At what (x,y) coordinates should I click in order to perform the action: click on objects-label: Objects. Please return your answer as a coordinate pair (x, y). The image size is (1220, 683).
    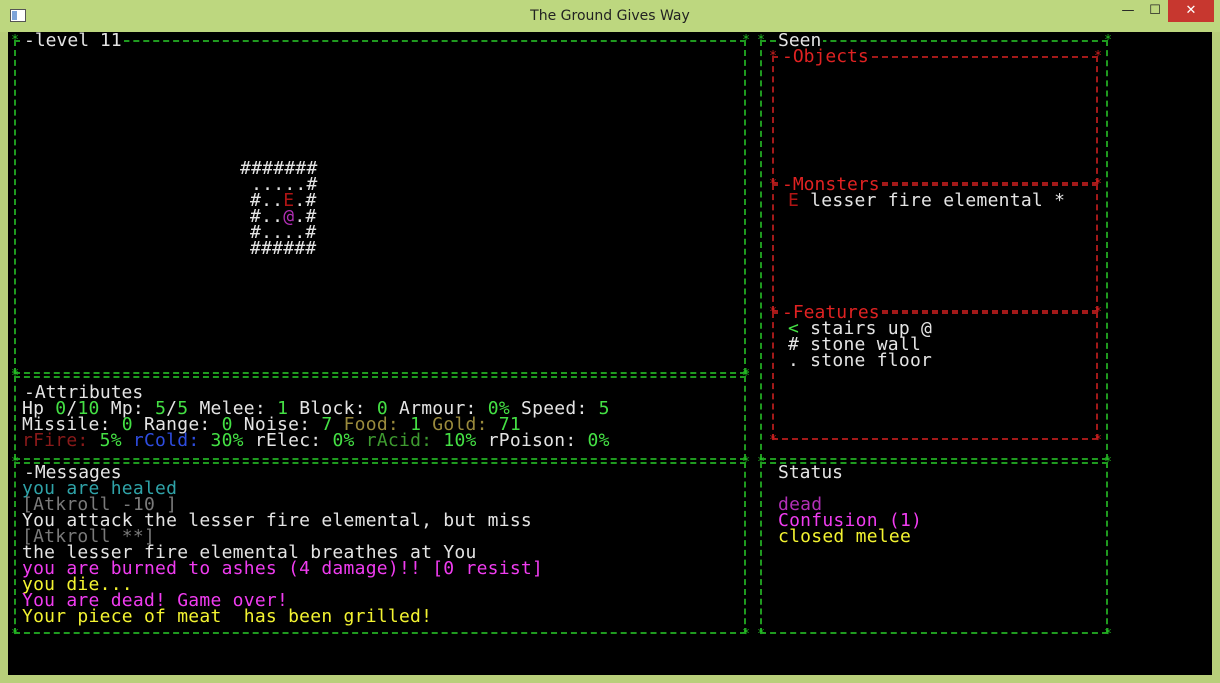
    Looking at the image, I should click on (830, 56).